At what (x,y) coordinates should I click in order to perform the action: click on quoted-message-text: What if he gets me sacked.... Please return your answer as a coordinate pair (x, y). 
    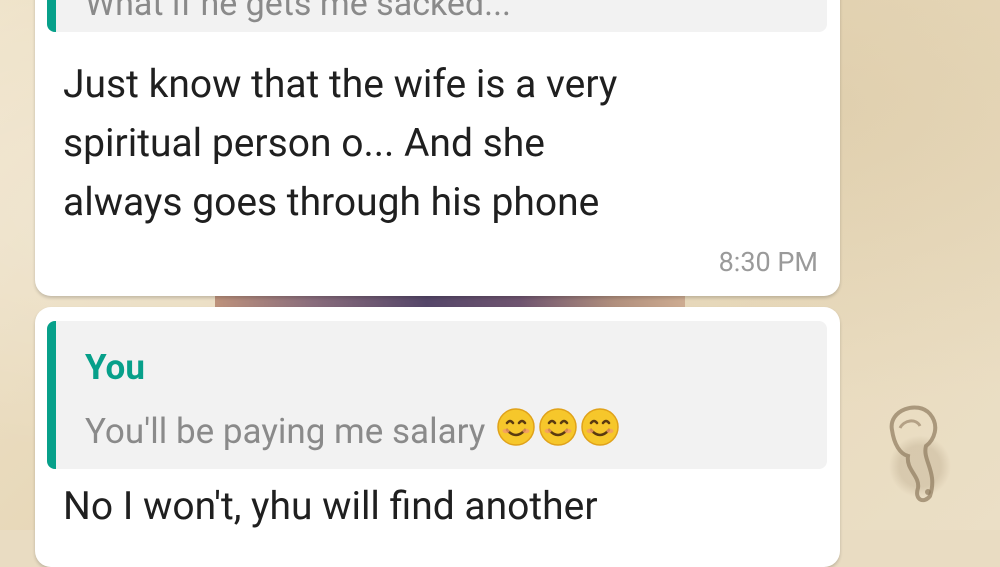
    Looking at the image, I should click on (298, 12).